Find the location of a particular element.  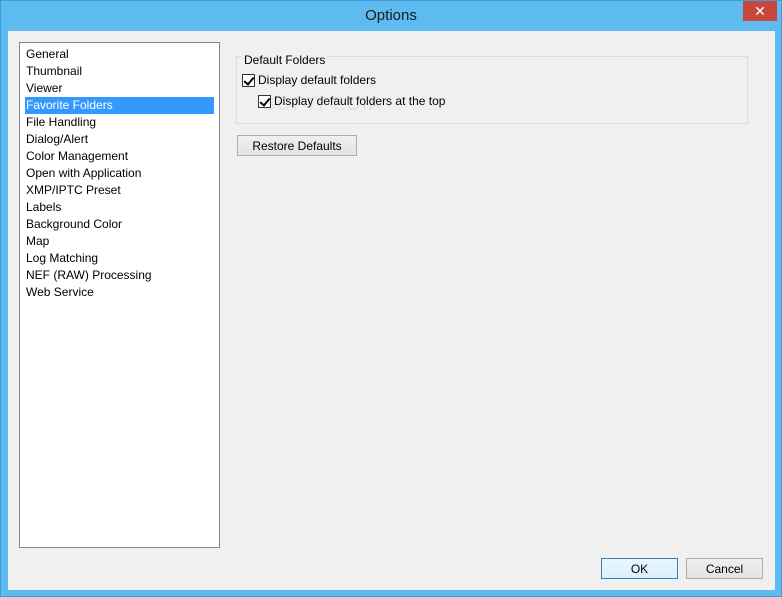

nav-item-nef-raw-processing: NEF (RAW) Processing is located at coordinates (119, 275).